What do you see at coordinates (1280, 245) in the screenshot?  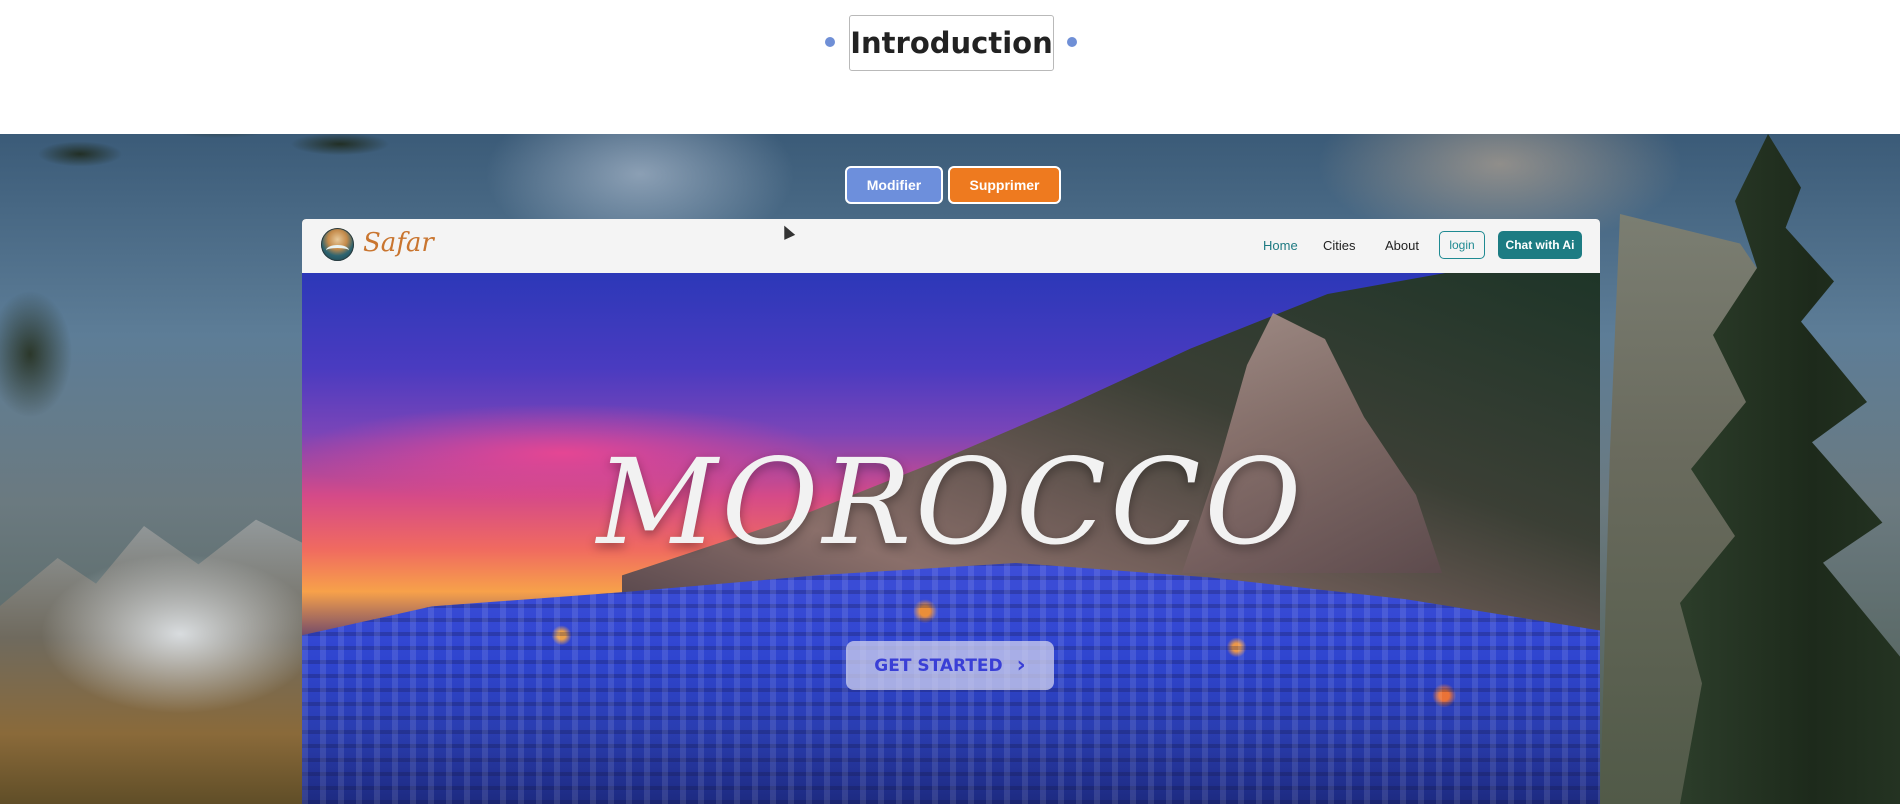 I see `nav-home-link: Home` at bounding box center [1280, 245].